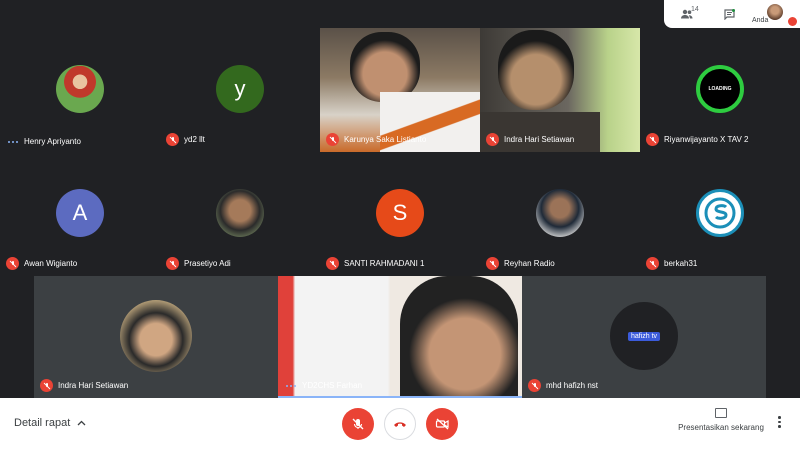  I want to click on participant-name-tag: SANTI RAHMADANI 1, so click(375, 263).